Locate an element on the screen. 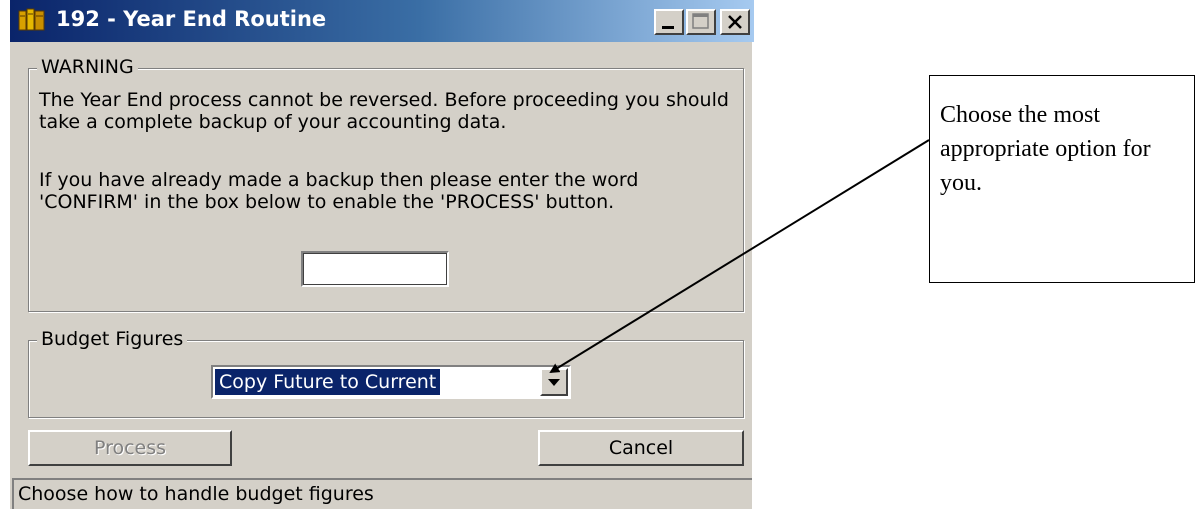  status-bar: Choose how to handle budget figures is located at coordinates (382, 493).